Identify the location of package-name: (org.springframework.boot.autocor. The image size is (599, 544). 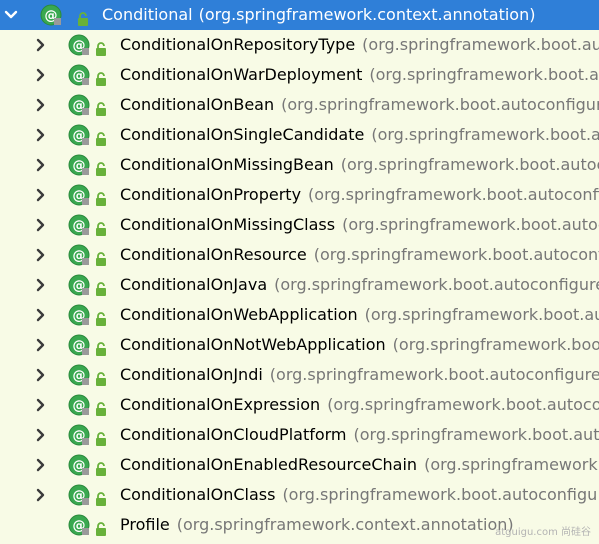
(463, 404).